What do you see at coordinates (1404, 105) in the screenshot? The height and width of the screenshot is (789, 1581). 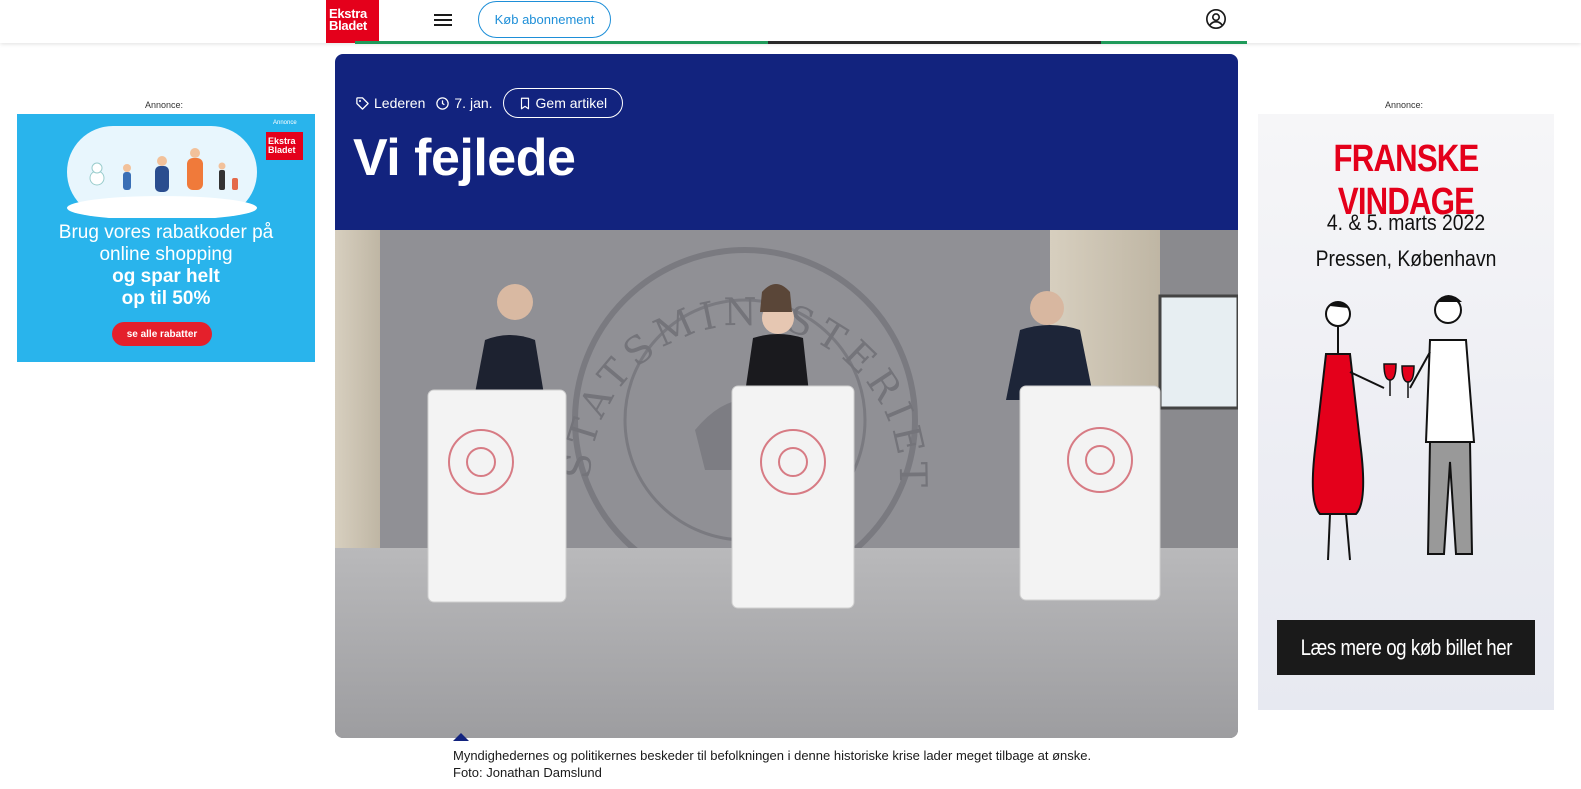 I see `ad-label-right: Annonce:` at bounding box center [1404, 105].